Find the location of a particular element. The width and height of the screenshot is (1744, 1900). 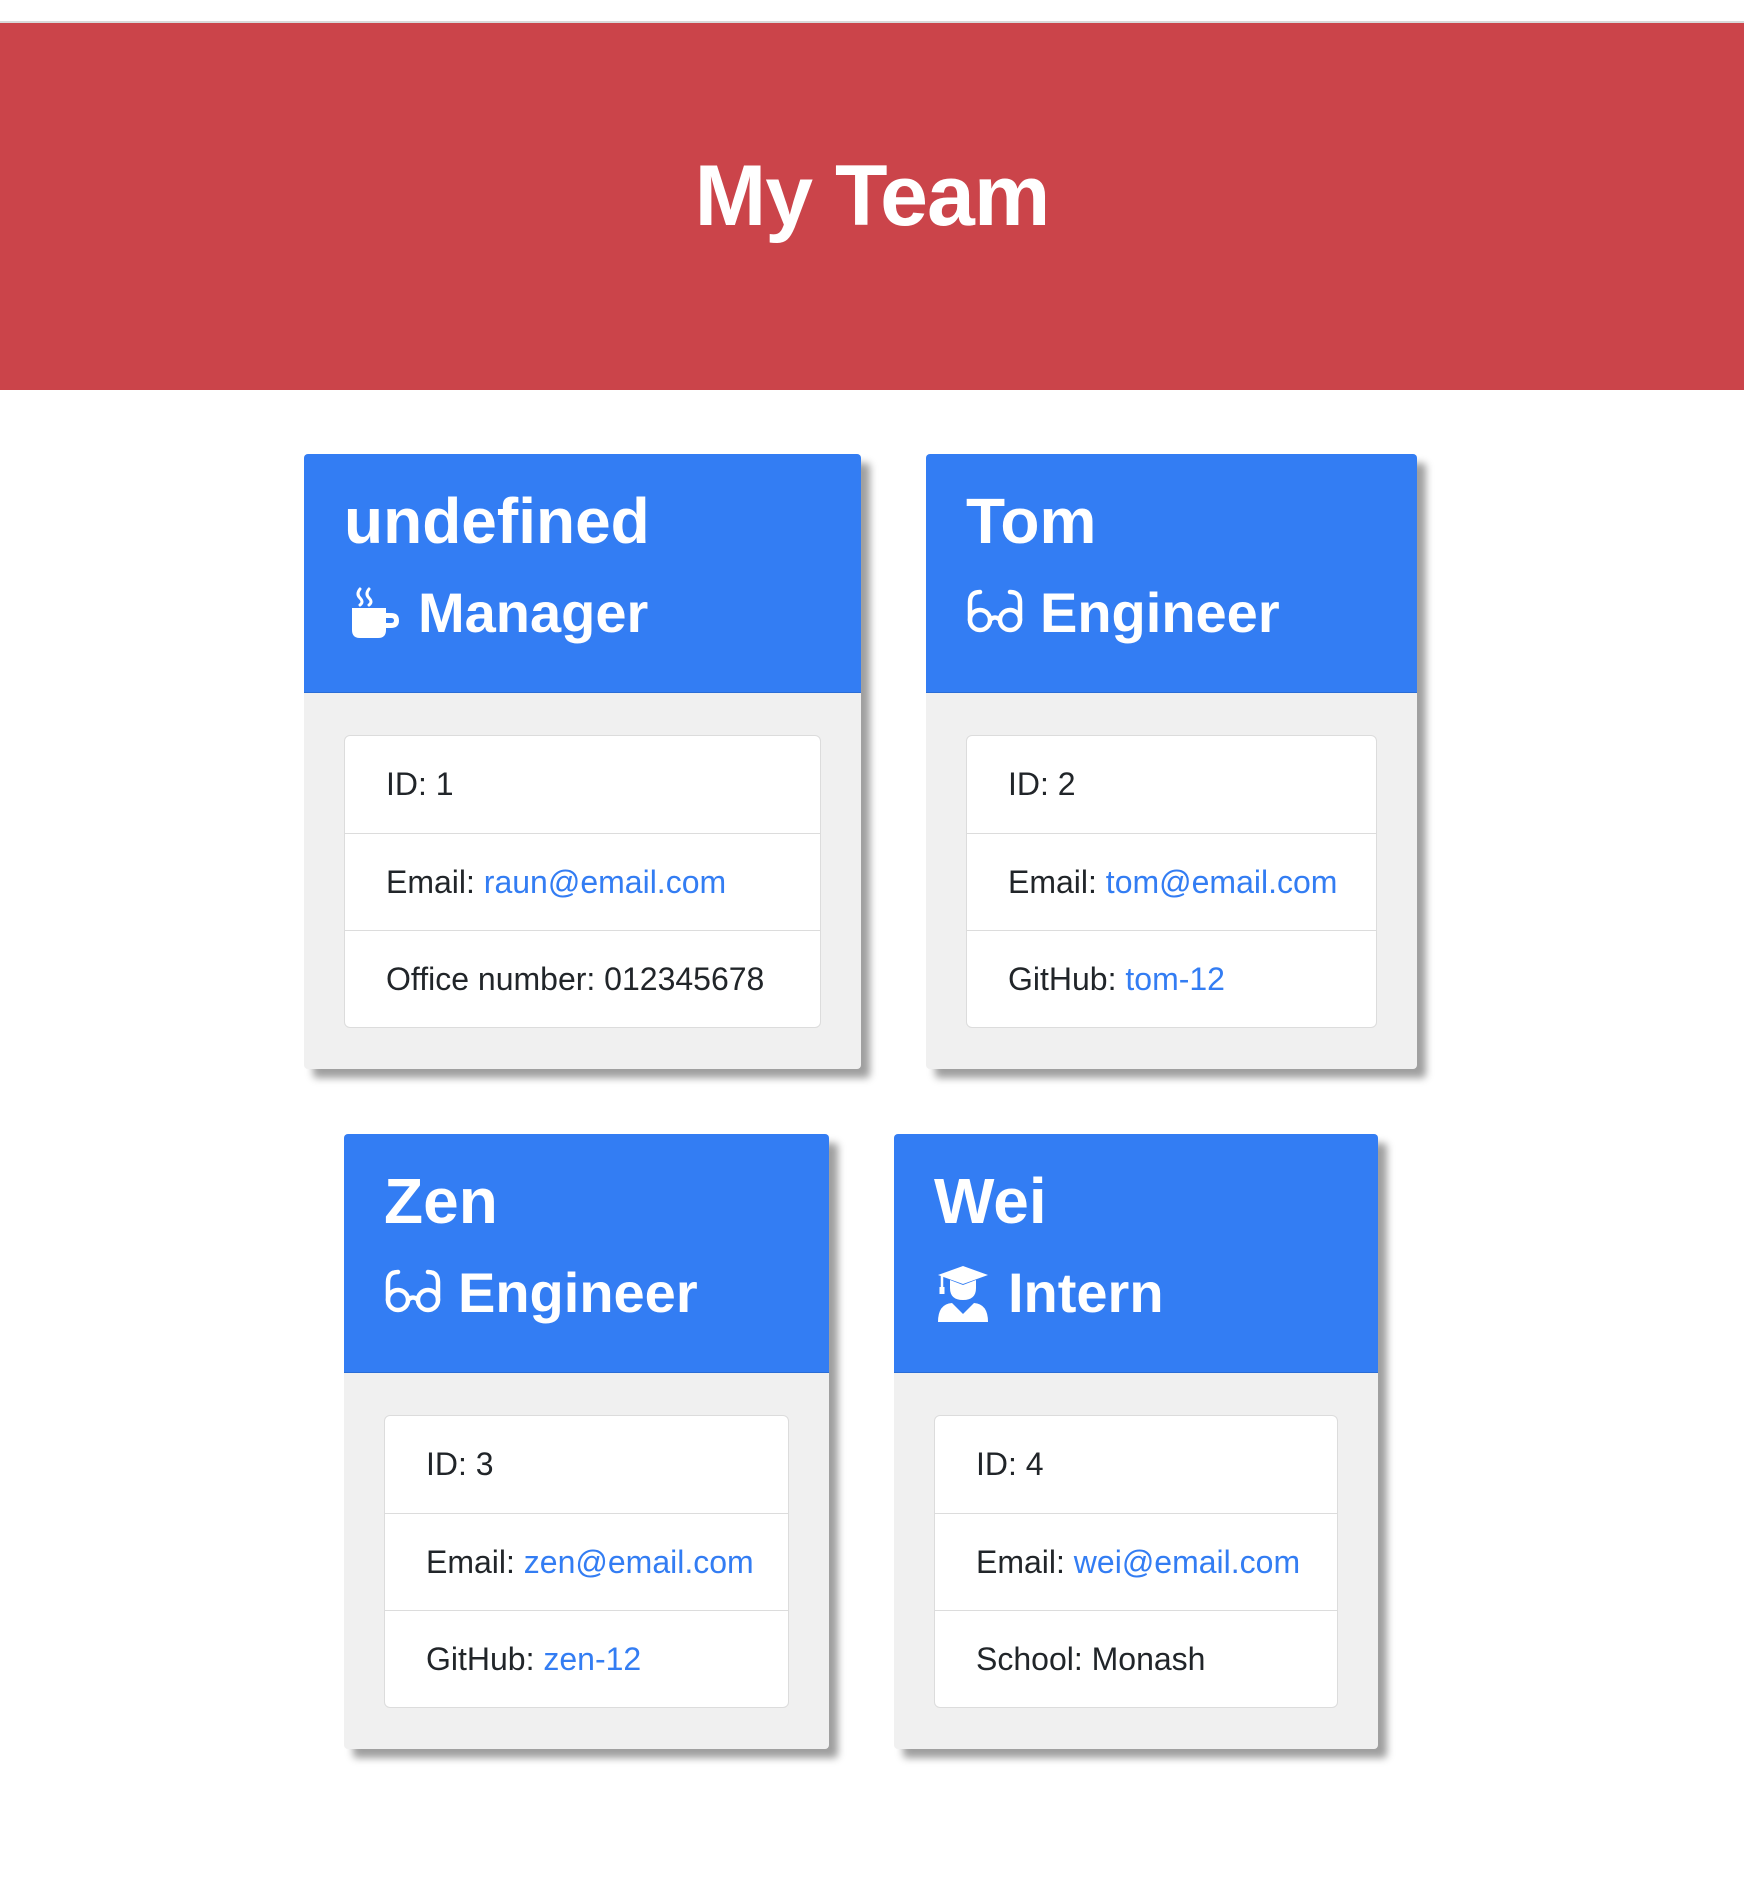

email-row: Email: wei@email.com is located at coordinates (1136, 1561).